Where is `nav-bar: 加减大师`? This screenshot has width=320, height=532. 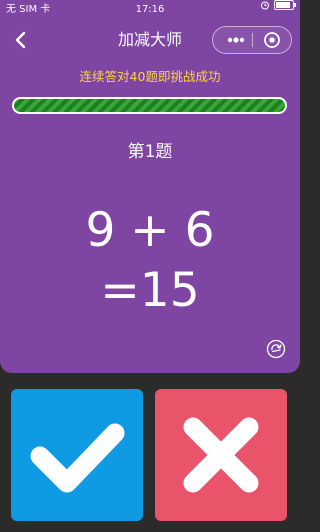 nav-bar: 加减大师 is located at coordinates (150, 40).